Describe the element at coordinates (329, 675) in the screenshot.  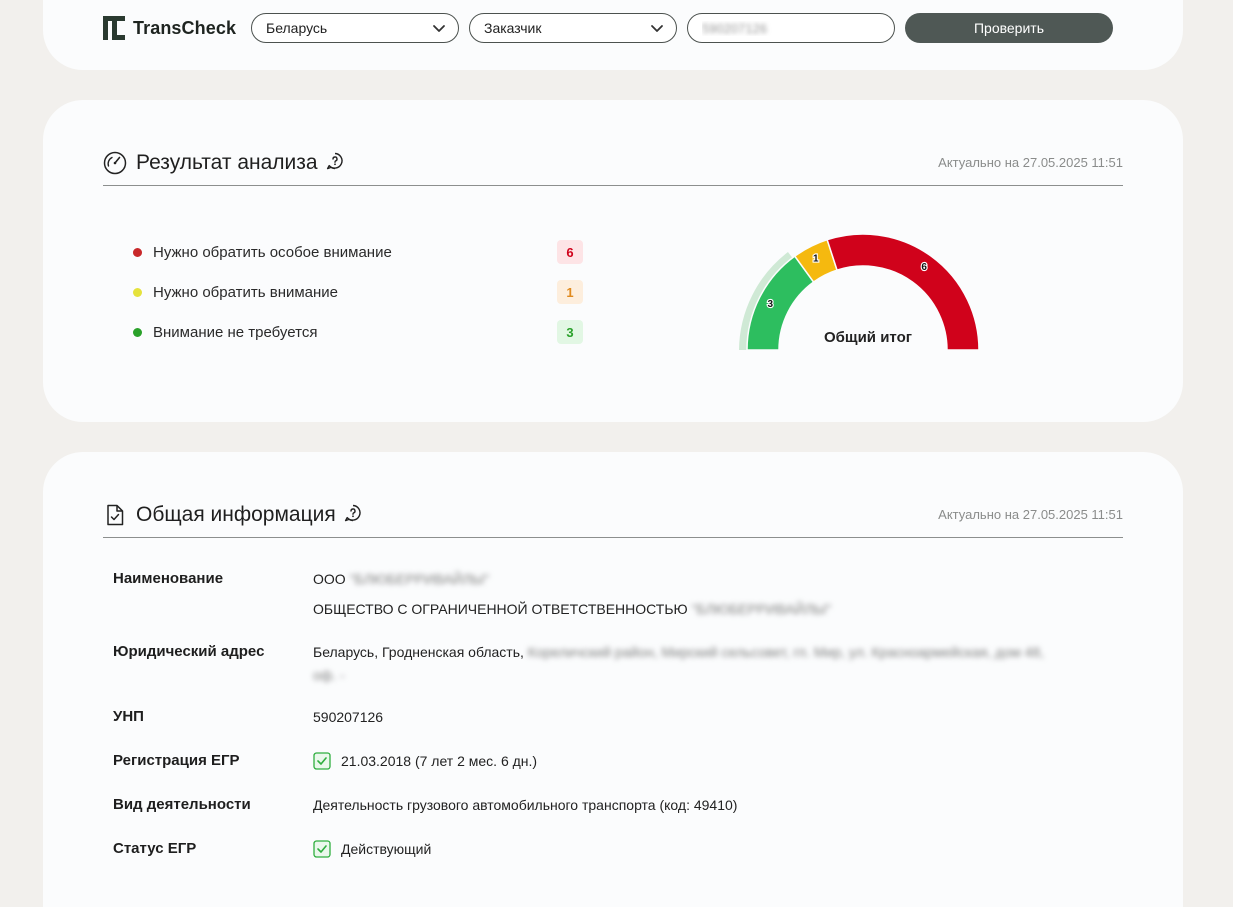
I see `address-blurred: оф. -` at that location.